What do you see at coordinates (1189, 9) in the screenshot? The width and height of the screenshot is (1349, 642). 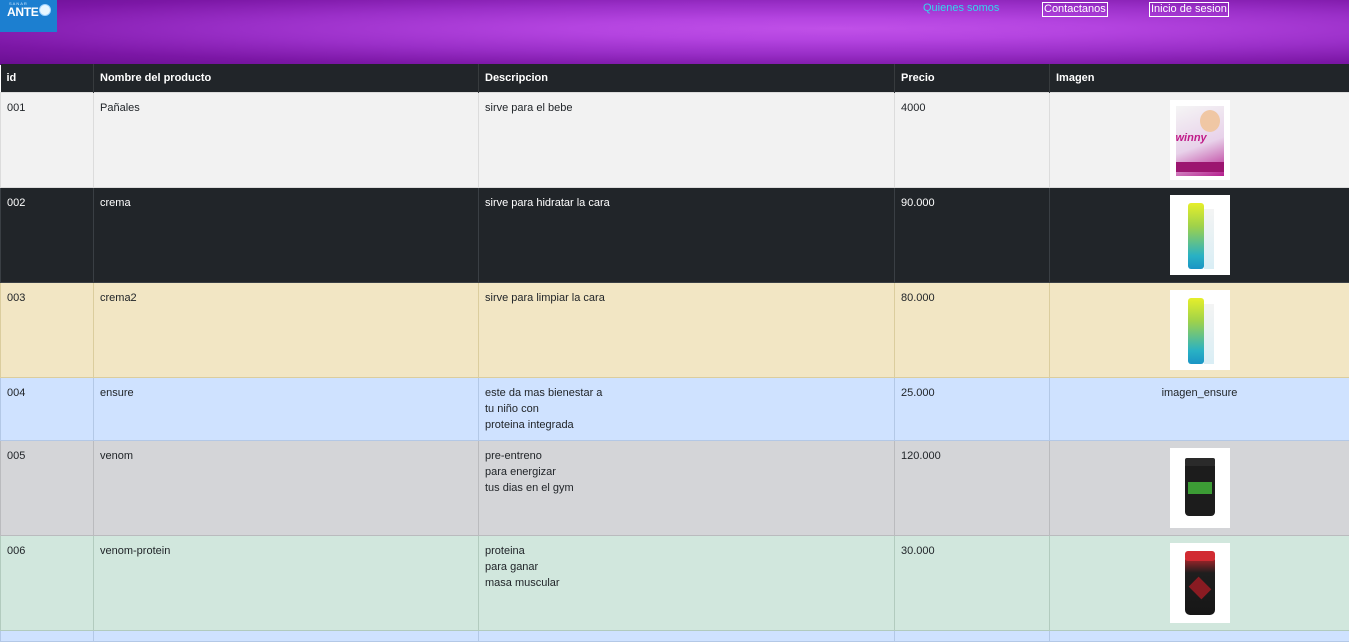 I see `nav-inicio-sesion: Inicio de sesion` at bounding box center [1189, 9].